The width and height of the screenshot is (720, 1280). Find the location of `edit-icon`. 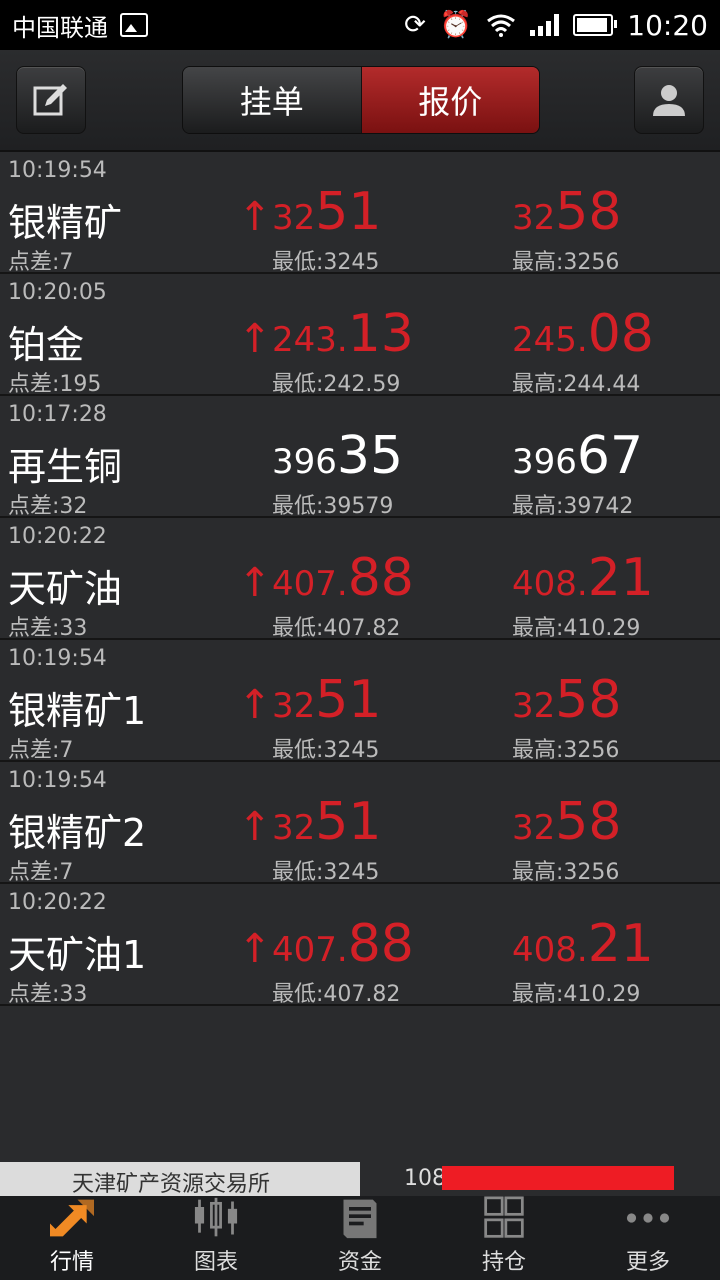

edit-icon is located at coordinates (50, 100).